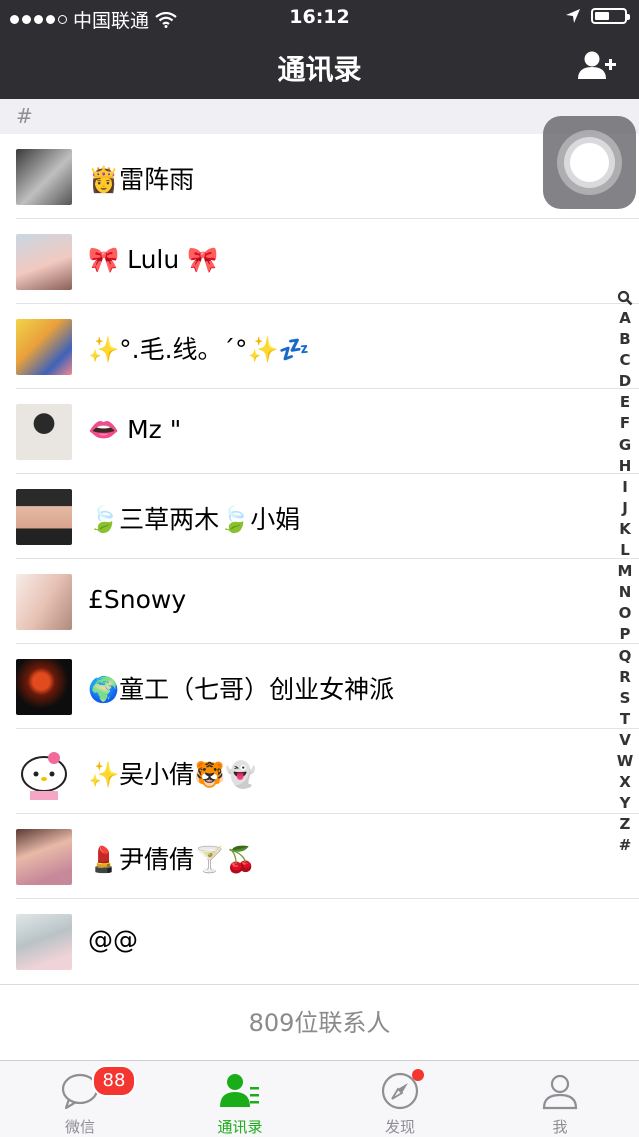 Image resolution: width=639 pixels, height=1137 pixels. I want to click on battery-icon, so click(610, 16).